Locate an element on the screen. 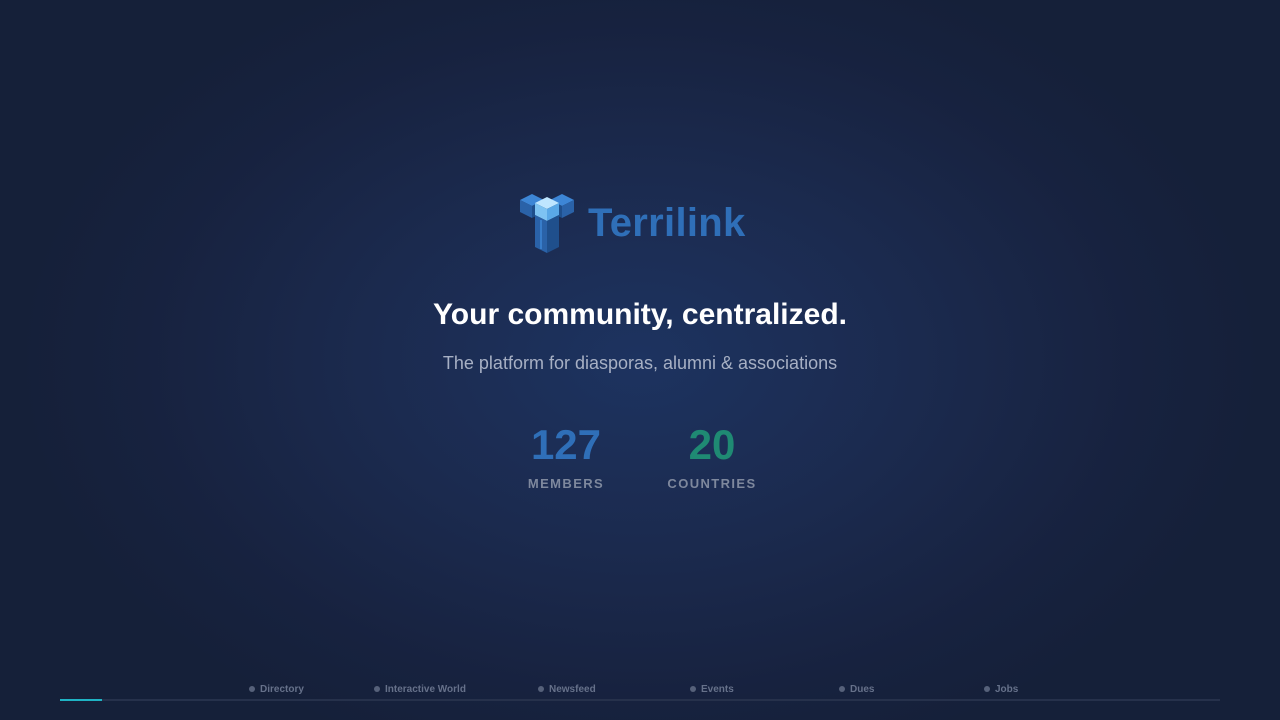 This screenshot has width=1280, height=720. cube-tree-logo-icon is located at coordinates (547, 223).